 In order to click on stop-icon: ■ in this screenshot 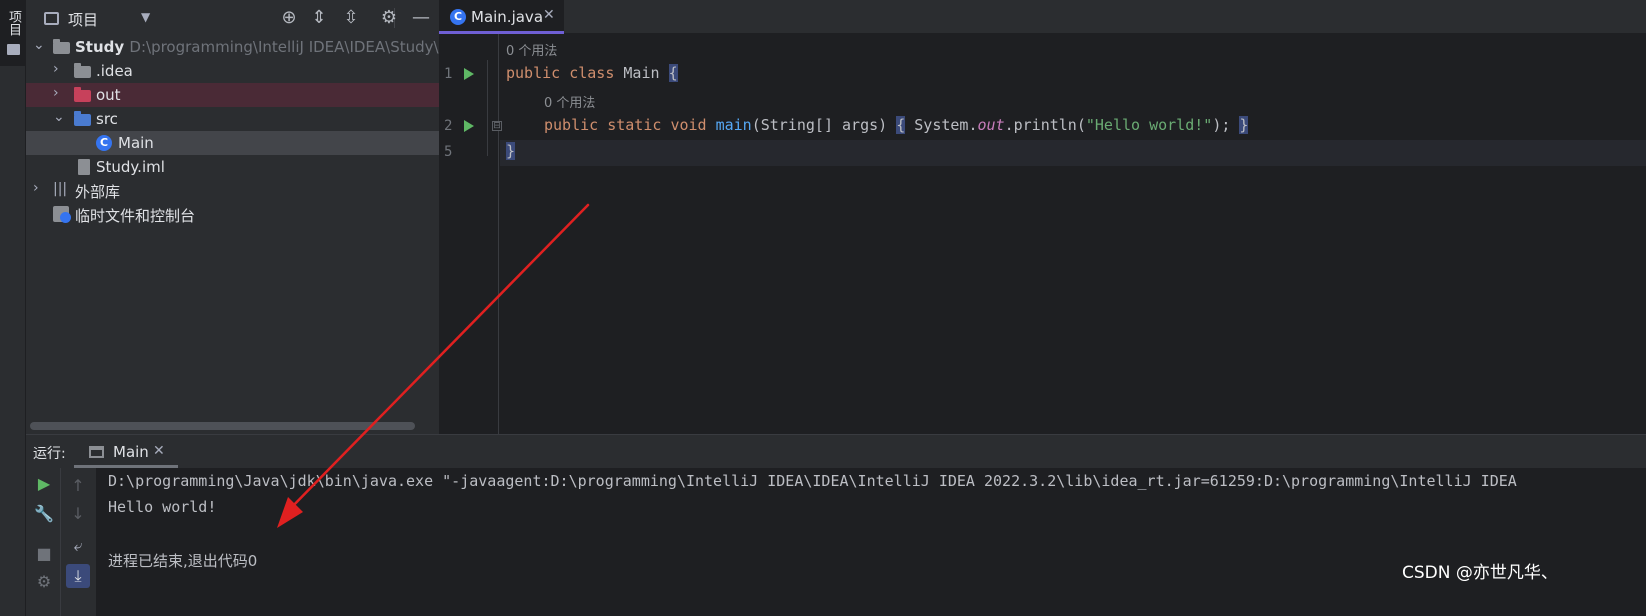, I will do `click(44, 554)`.